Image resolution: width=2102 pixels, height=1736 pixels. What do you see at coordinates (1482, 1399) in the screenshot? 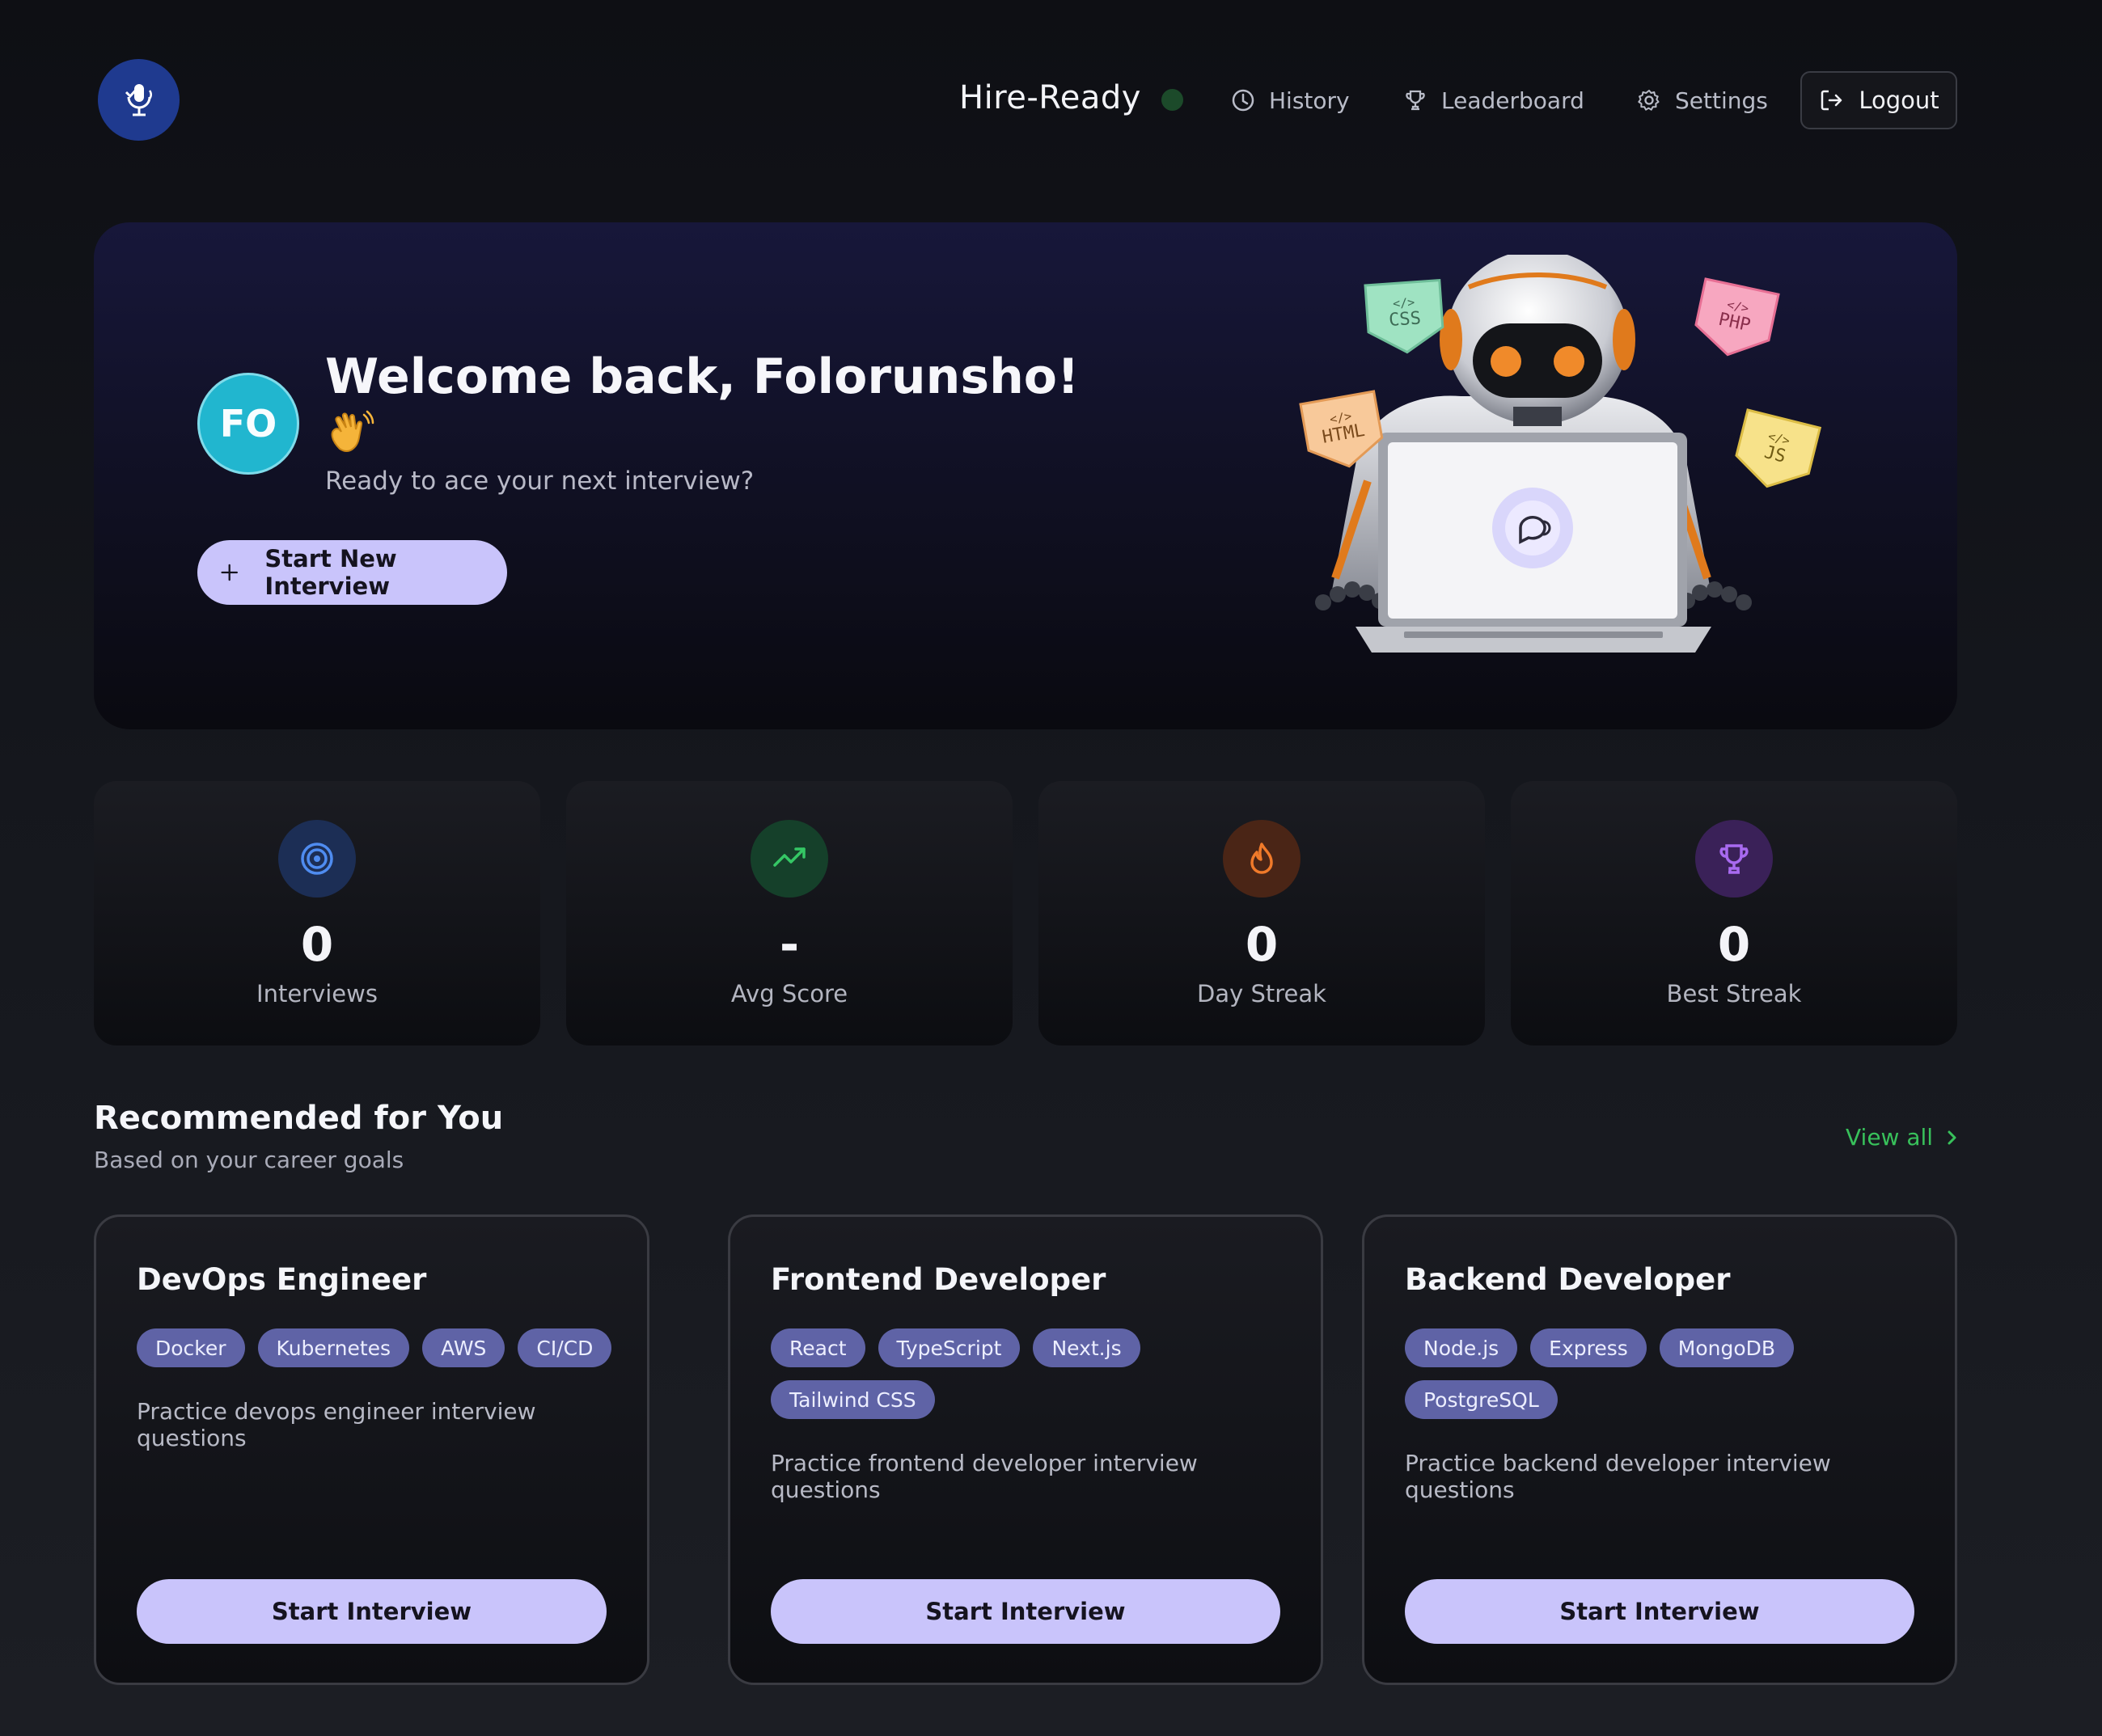
I see `skill-tag: PostgreSQL` at bounding box center [1482, 1399].